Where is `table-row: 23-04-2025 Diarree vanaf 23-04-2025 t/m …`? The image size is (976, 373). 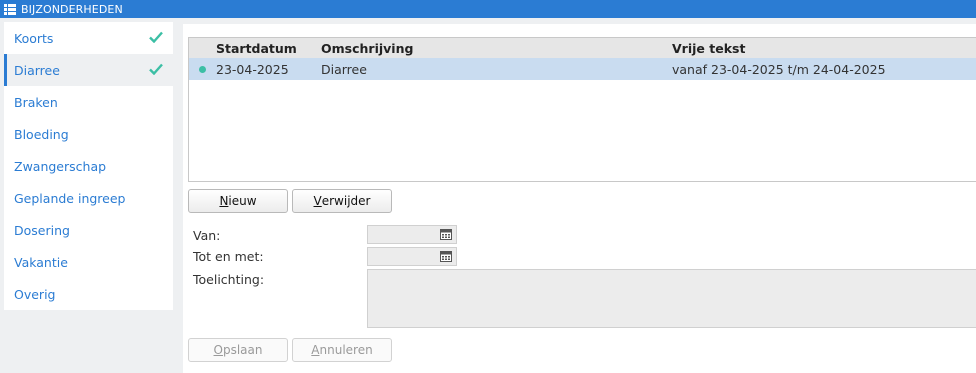
table-row: 23-04-2025 Diarree vanaf 23-04-2025 t/m … is located at coordinates (582, 69).